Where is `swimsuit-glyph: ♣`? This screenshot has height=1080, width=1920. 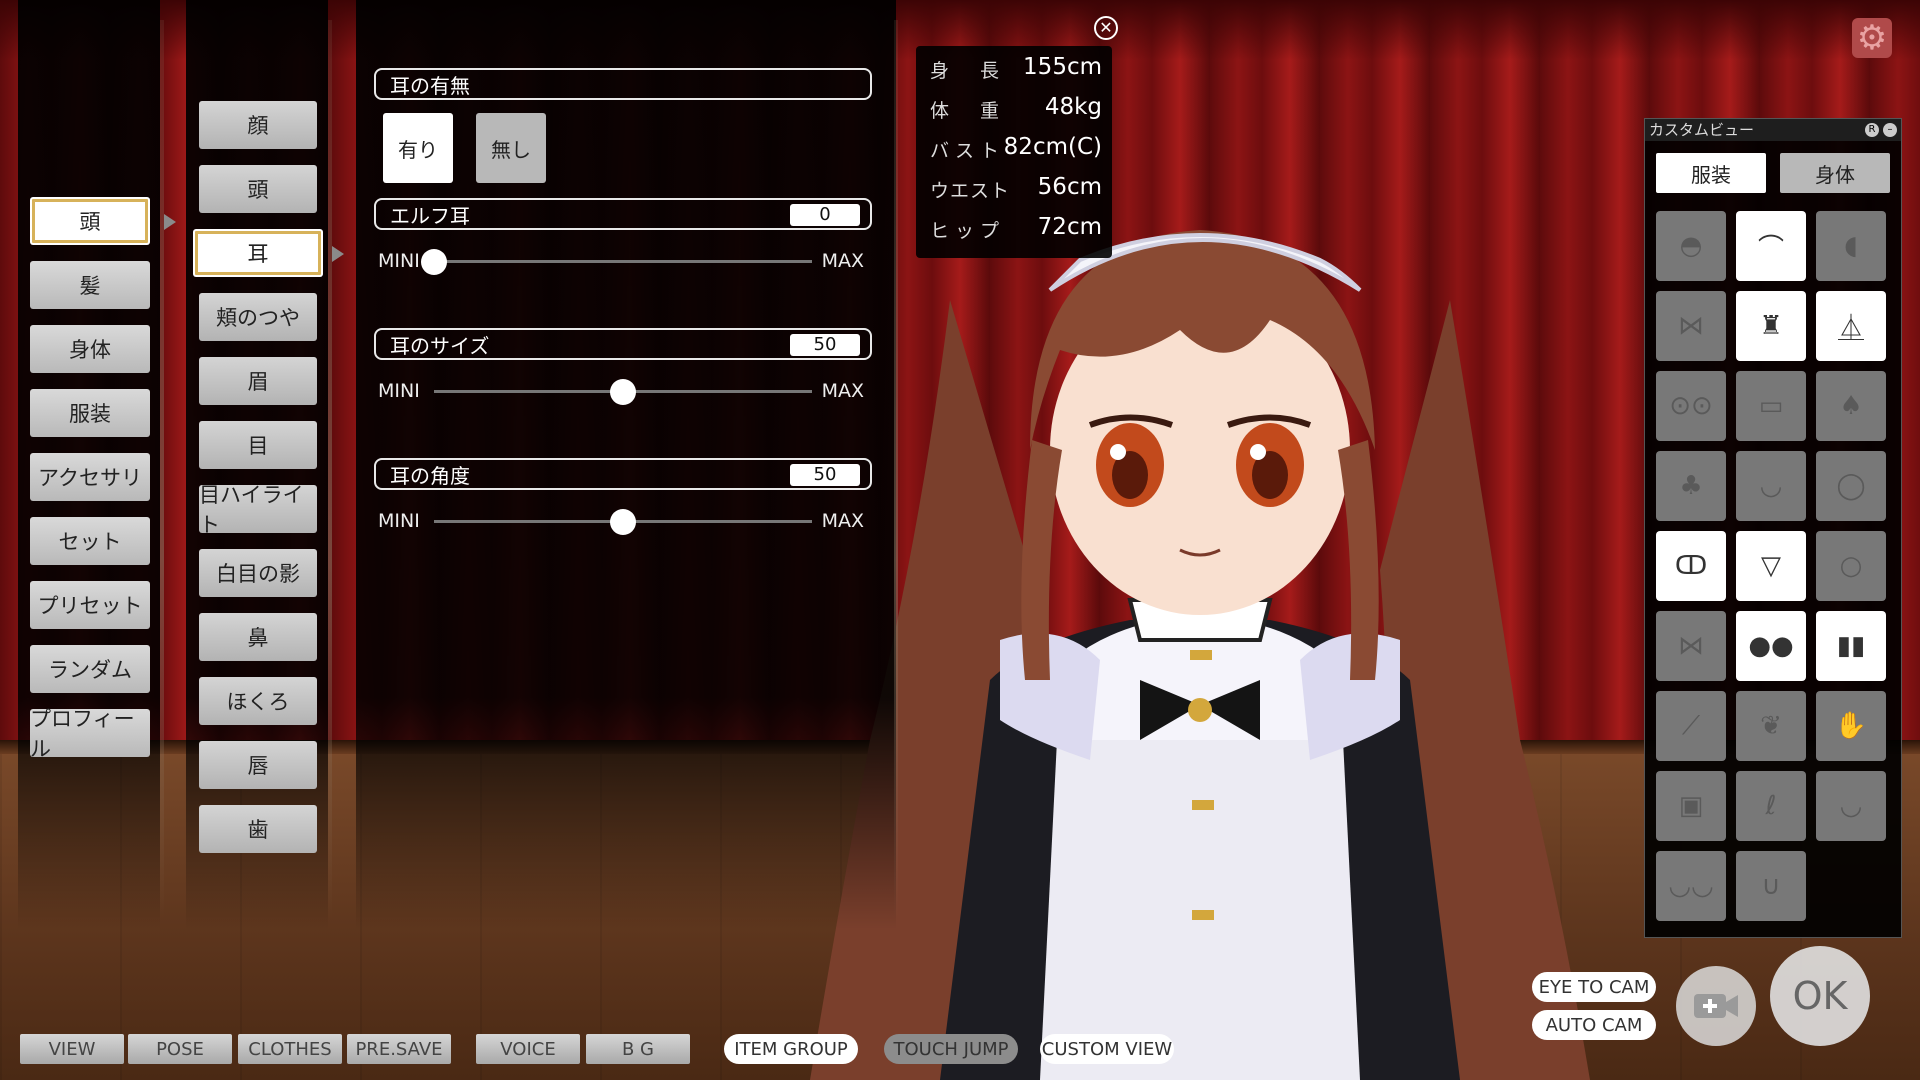
swimsuit-glyph: ♣ is located at coordinates (1691, 486).